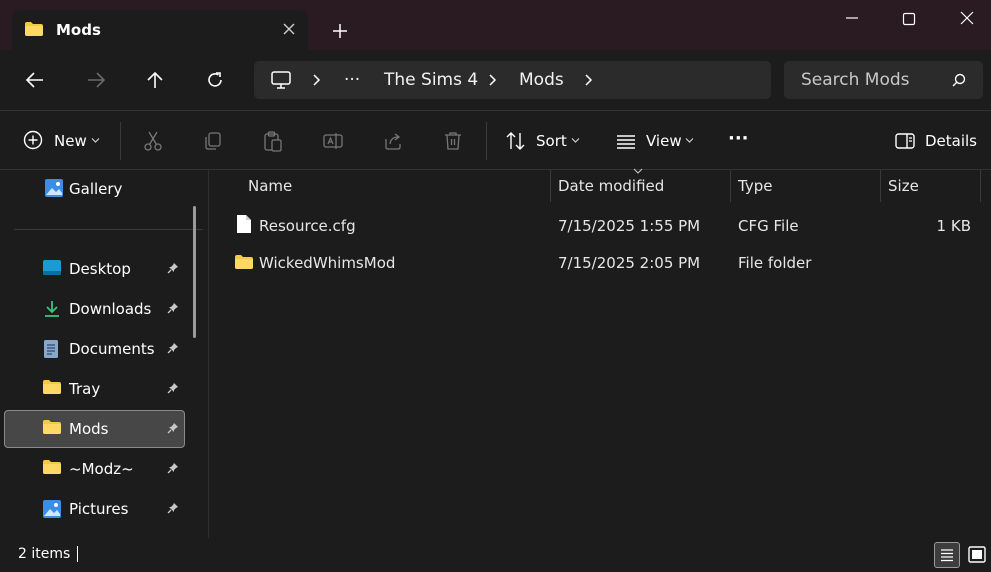  Describe the element at coordinates (44, 554) in the screenshot. I see `item-count: 2 items` at that location.